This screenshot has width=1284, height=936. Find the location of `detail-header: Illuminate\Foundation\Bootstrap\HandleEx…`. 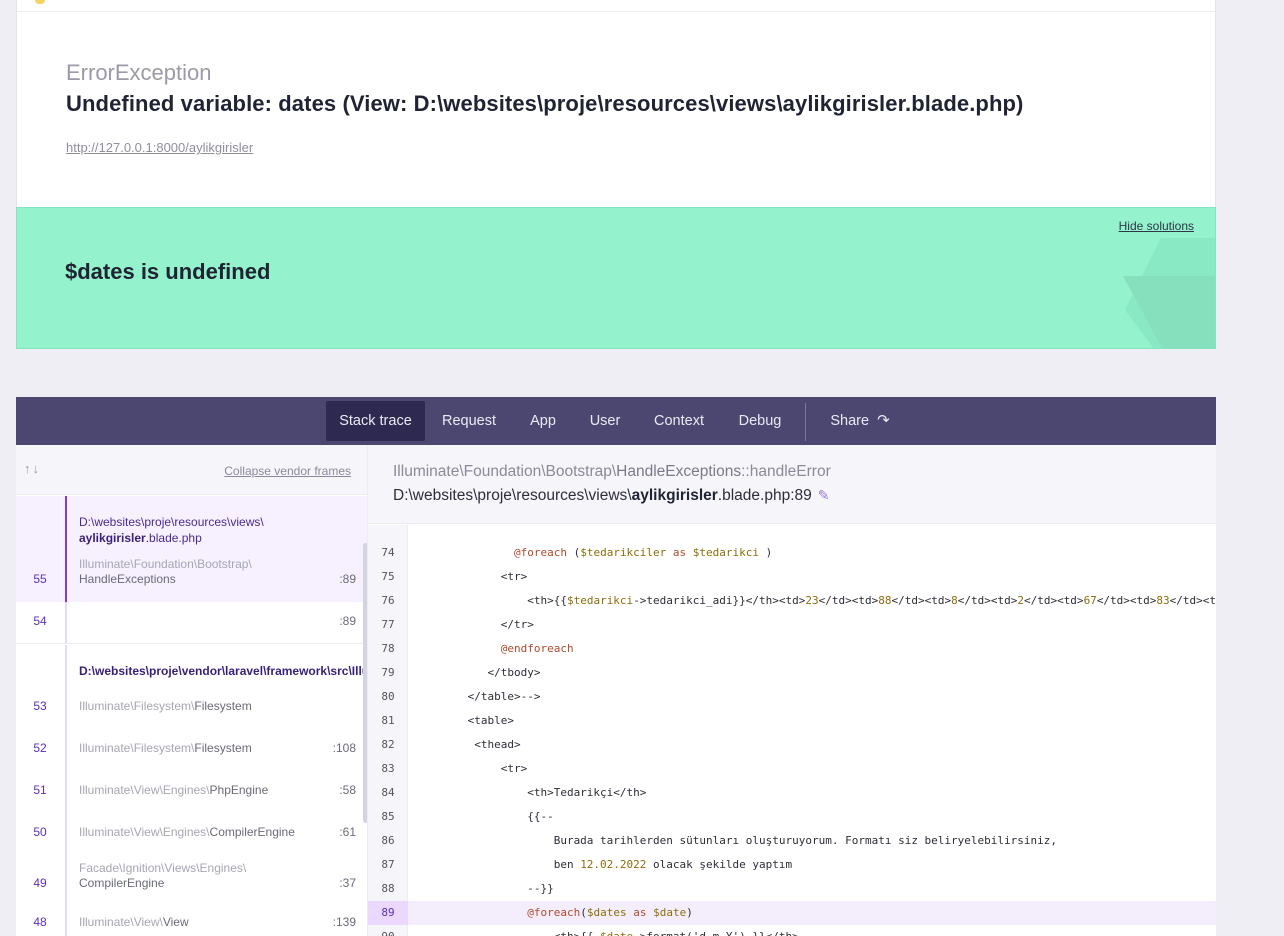

detail-header: Illuminate\Foundation\Bootstrap\HandleEx… is located at coordinates (792, 484).